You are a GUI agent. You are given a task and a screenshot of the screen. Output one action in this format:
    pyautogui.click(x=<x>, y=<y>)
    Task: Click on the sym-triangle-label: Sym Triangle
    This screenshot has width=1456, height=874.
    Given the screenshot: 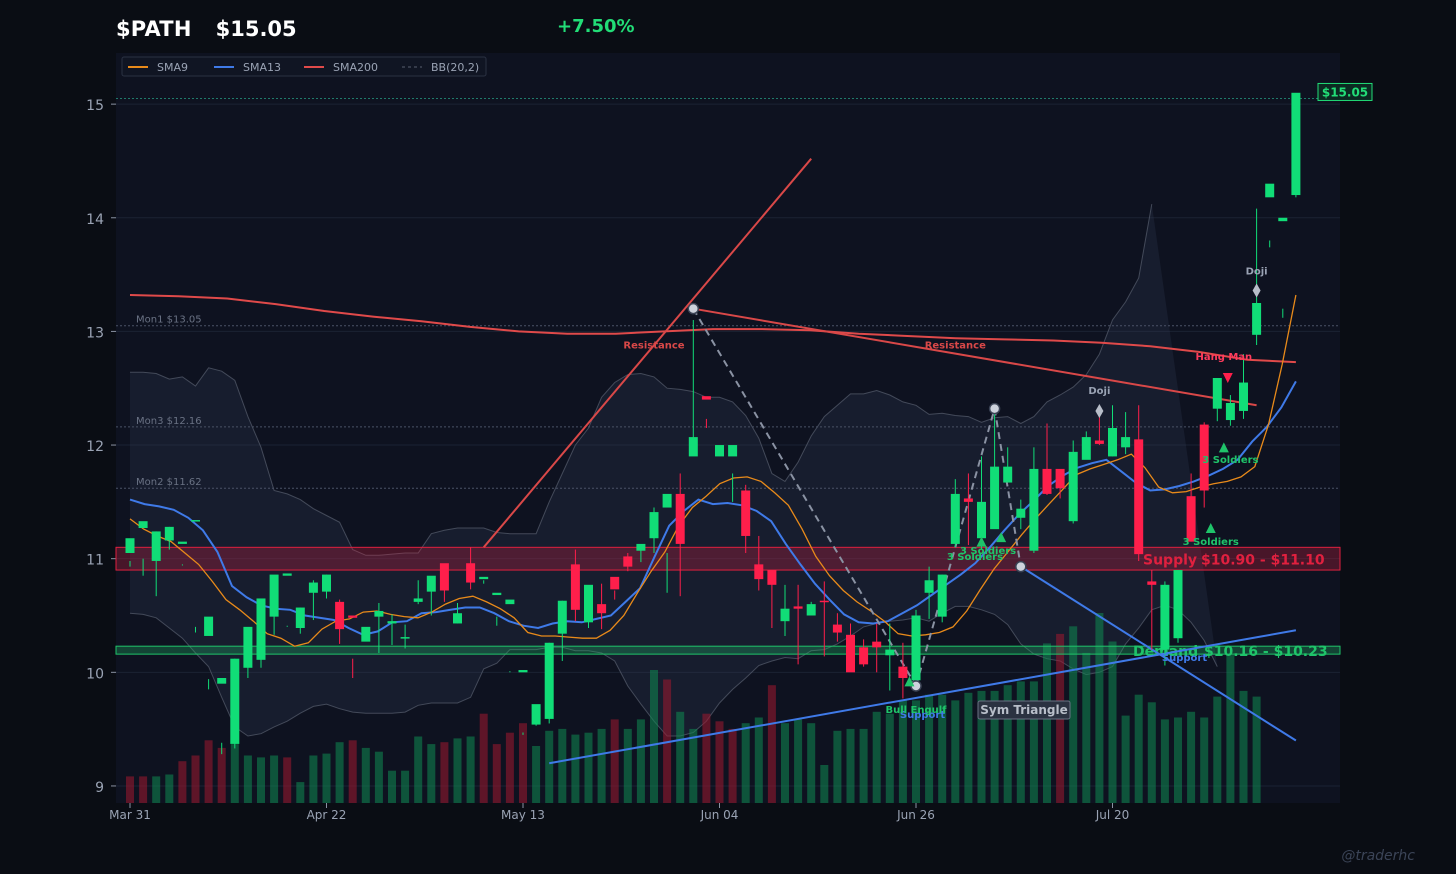 What is the action you would take?
    pyautogui.click(x=1024, y=710)
    